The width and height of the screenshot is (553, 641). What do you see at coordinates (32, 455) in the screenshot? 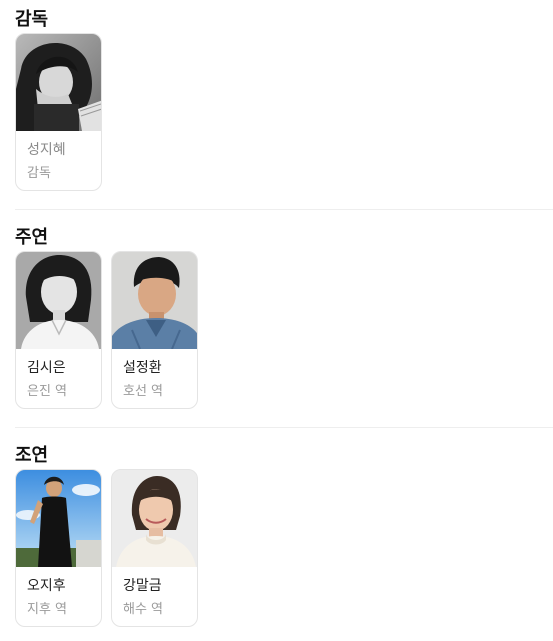
I see `section-title-supporting-cast: 조연` at bounding box center [32, 455].